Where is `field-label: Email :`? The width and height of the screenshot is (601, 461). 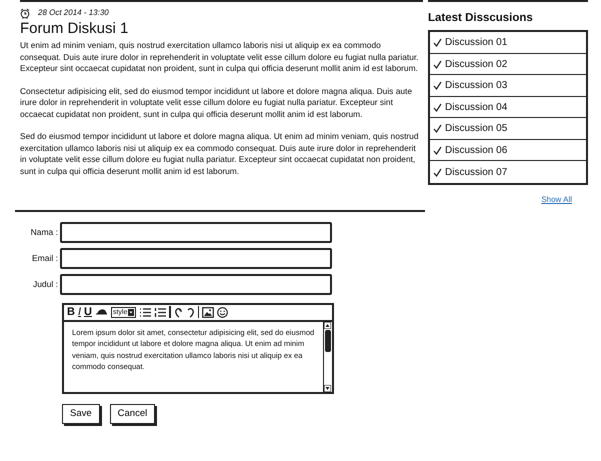 field-label: Email : is located at coordinates (45, 258).